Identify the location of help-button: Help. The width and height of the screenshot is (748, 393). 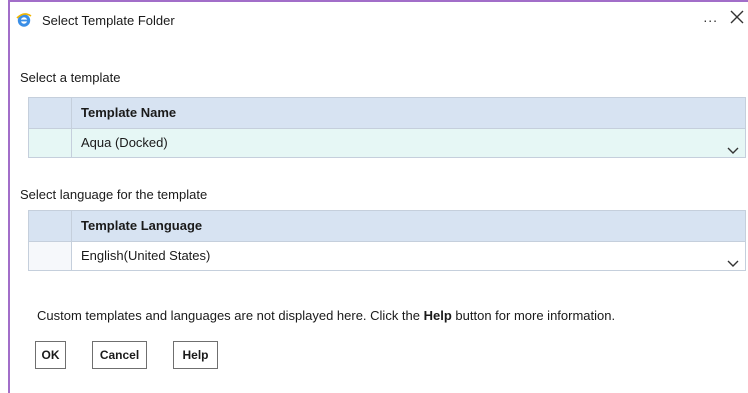
(195, 355).